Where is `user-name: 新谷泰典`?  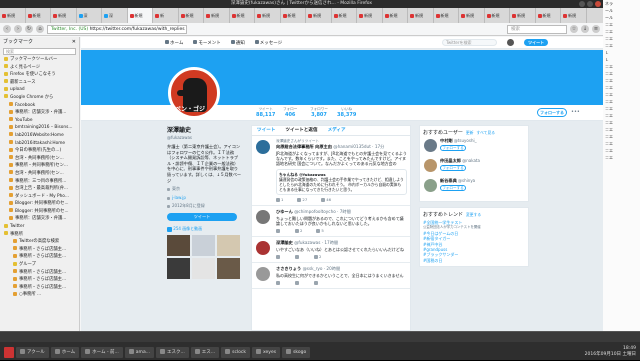 user-name: 新谷泰典 is located at coordinates (448, 180).